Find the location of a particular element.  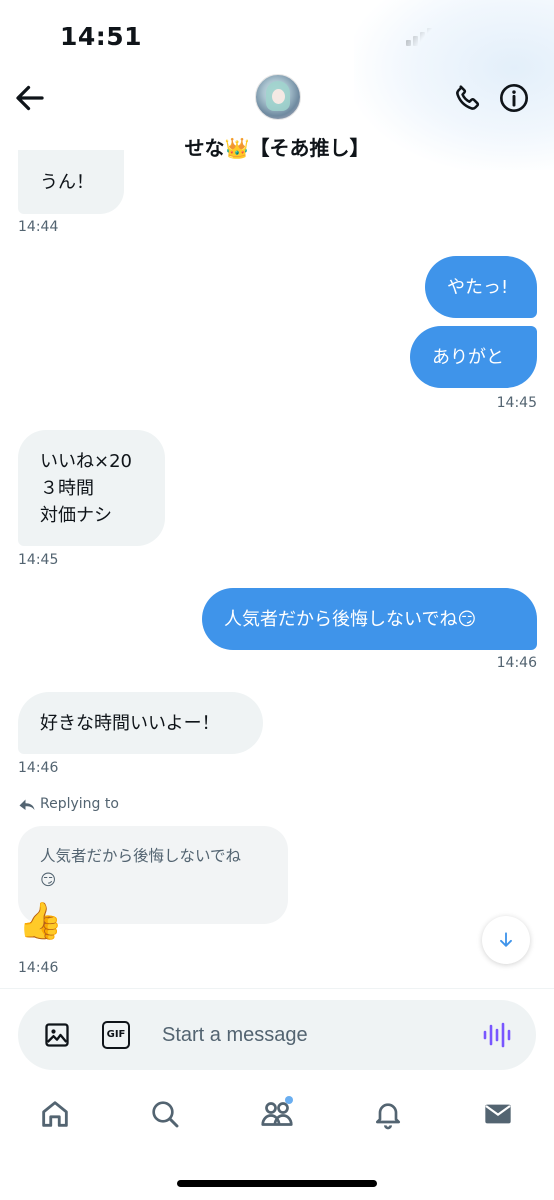

message-input is located at coordinates (312, 1035).